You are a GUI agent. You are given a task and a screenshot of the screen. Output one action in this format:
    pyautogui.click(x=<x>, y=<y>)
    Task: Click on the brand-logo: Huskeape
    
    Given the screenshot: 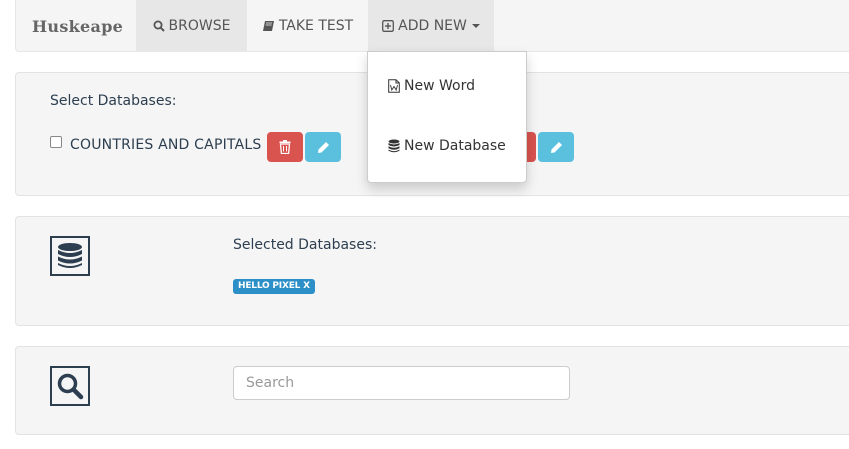 What is the action you would take?
    pyautogui.click(x=77, y=26)
    